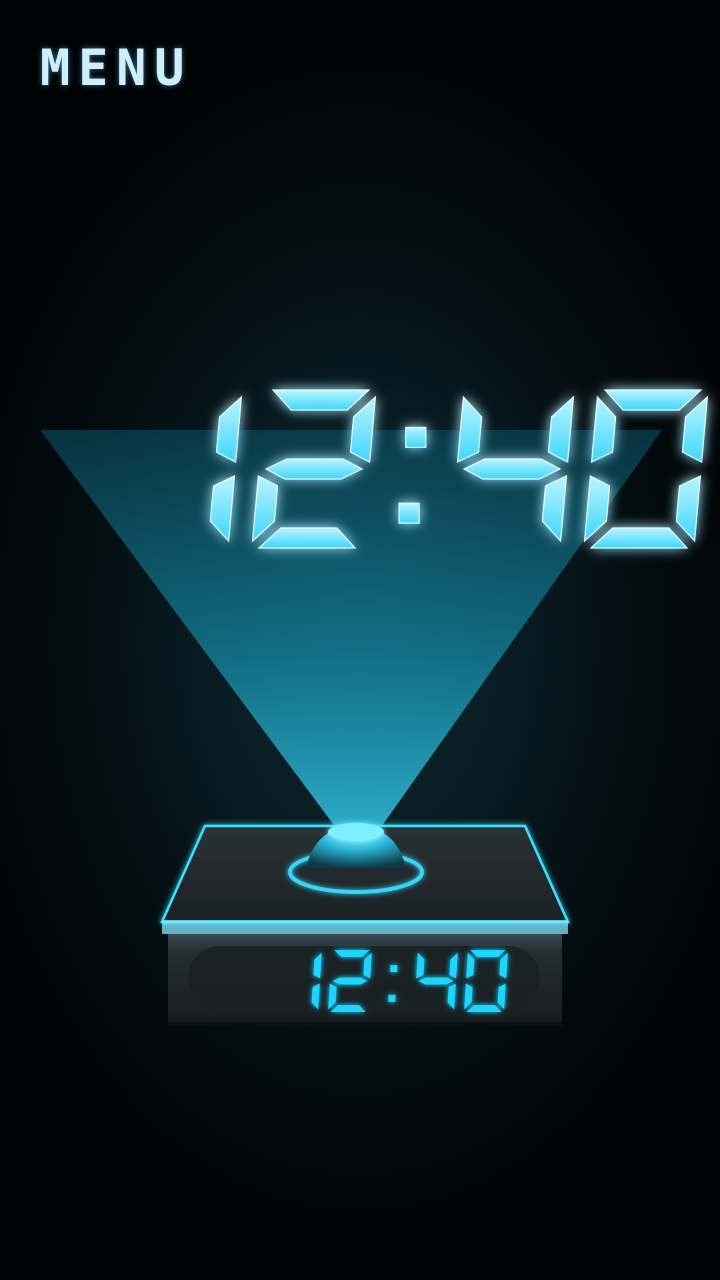 Image resolution: width=720 pixels, height=1280 pixels. I want to click on device-top-edge, so click(365, 927).